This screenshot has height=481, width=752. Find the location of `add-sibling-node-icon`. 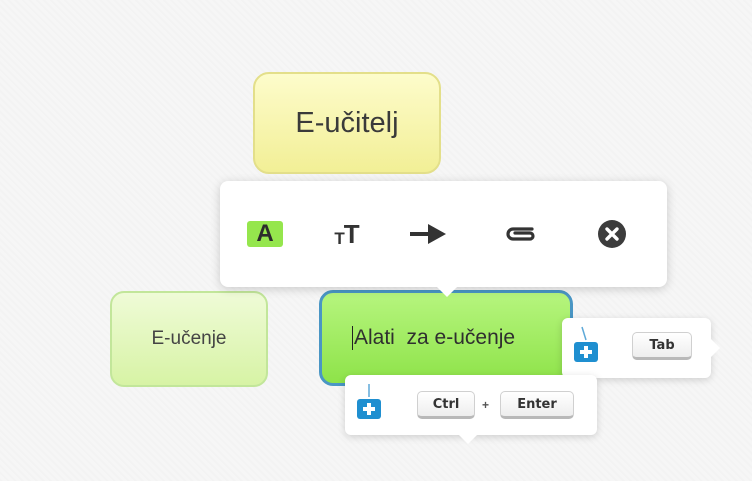

add-sibling-node-icon is located at coordinates (369, 403).